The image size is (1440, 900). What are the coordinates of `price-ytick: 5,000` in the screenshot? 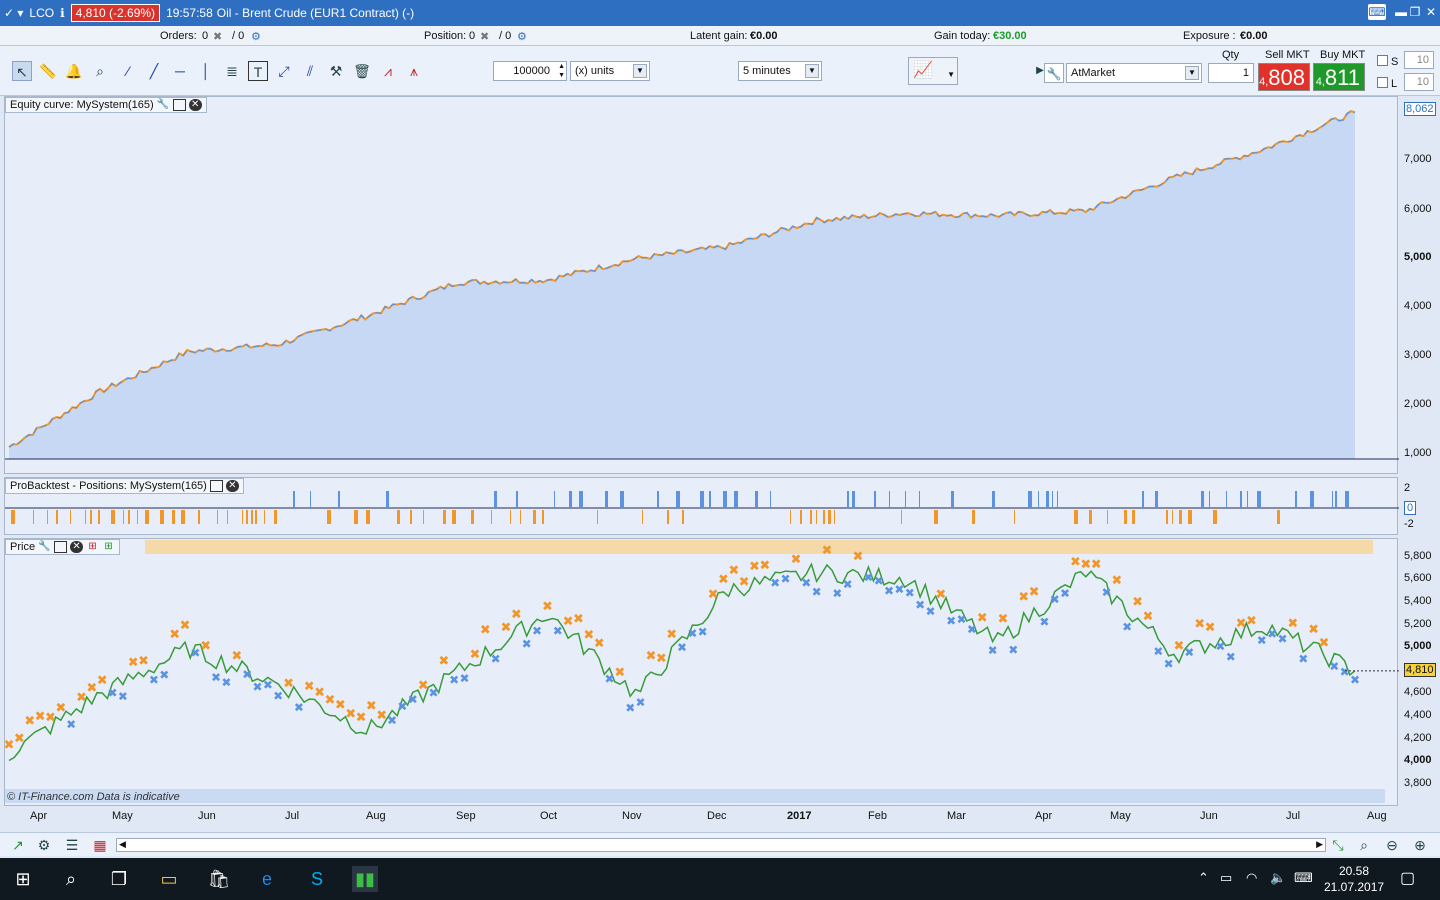 It's located at (1418, 646).